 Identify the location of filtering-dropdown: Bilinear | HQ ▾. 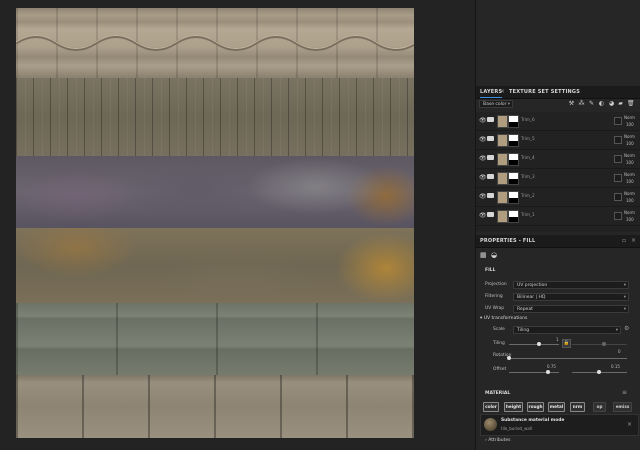
(571, 297).